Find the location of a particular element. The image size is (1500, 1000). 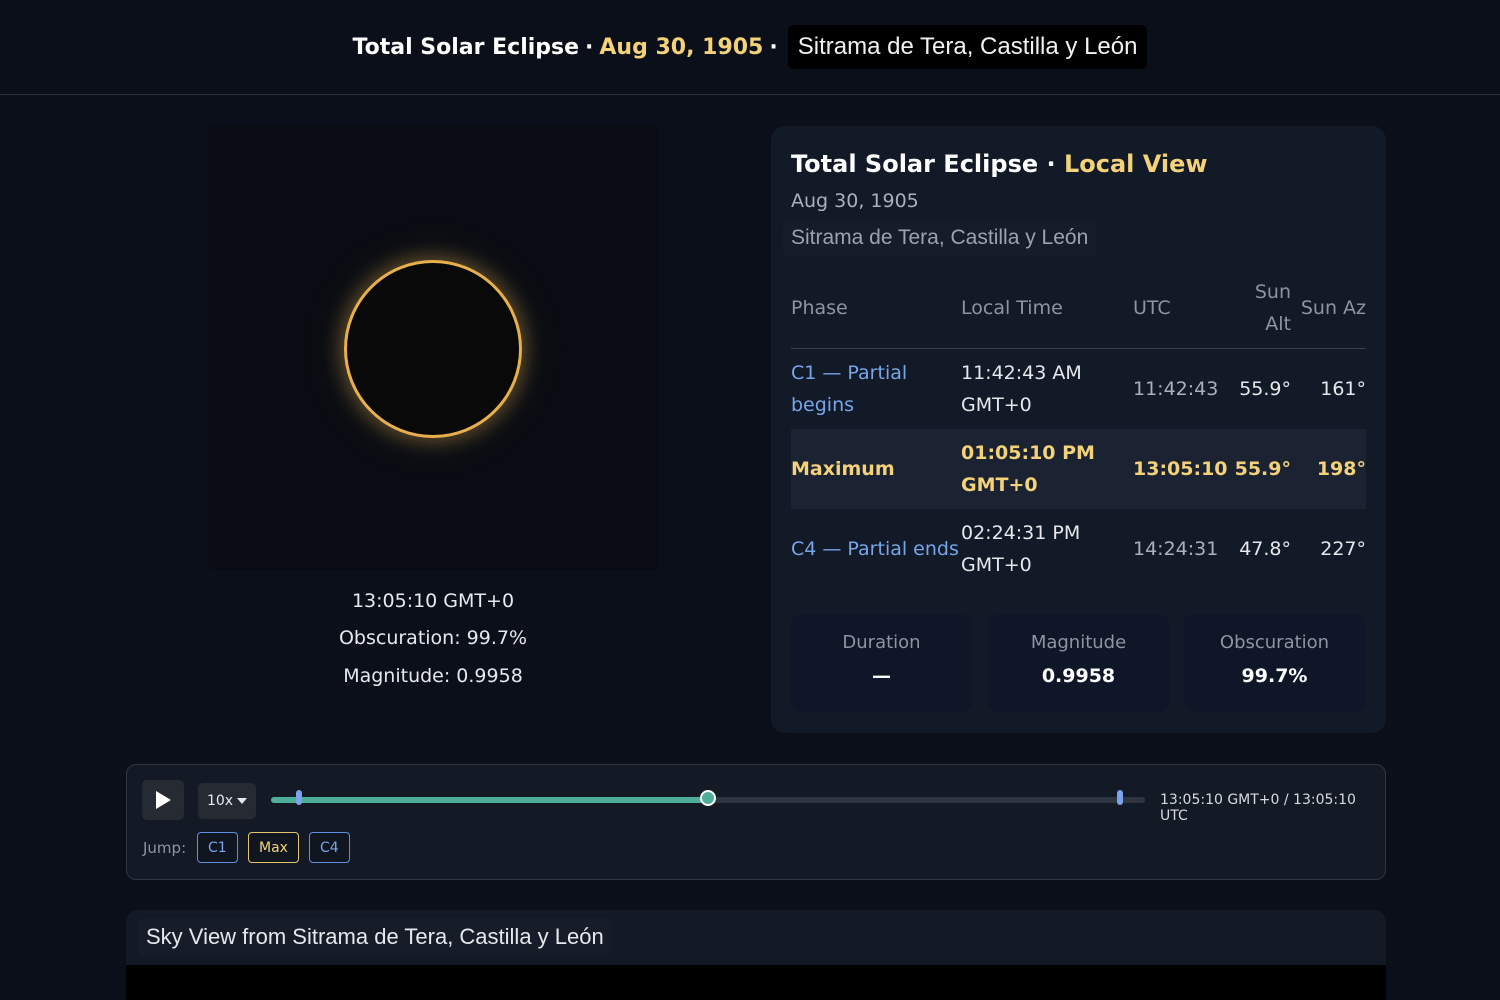

phase-link: C1 — Partial begins is located at coordinates (876, 389).